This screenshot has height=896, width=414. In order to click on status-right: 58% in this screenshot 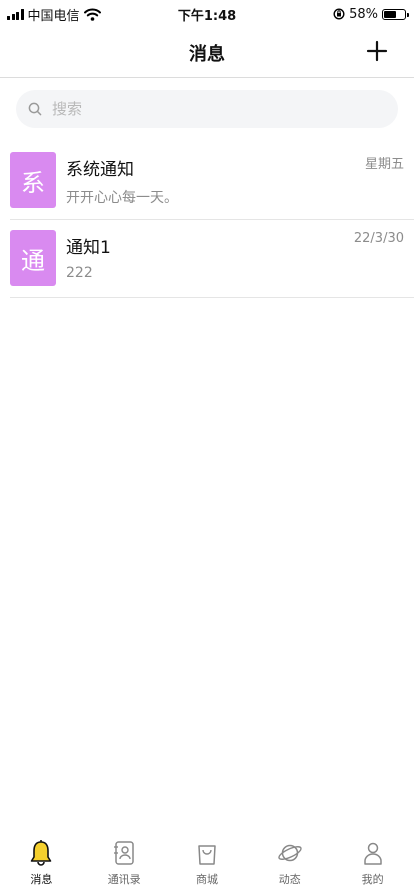, I will do `click(371, 14)`.